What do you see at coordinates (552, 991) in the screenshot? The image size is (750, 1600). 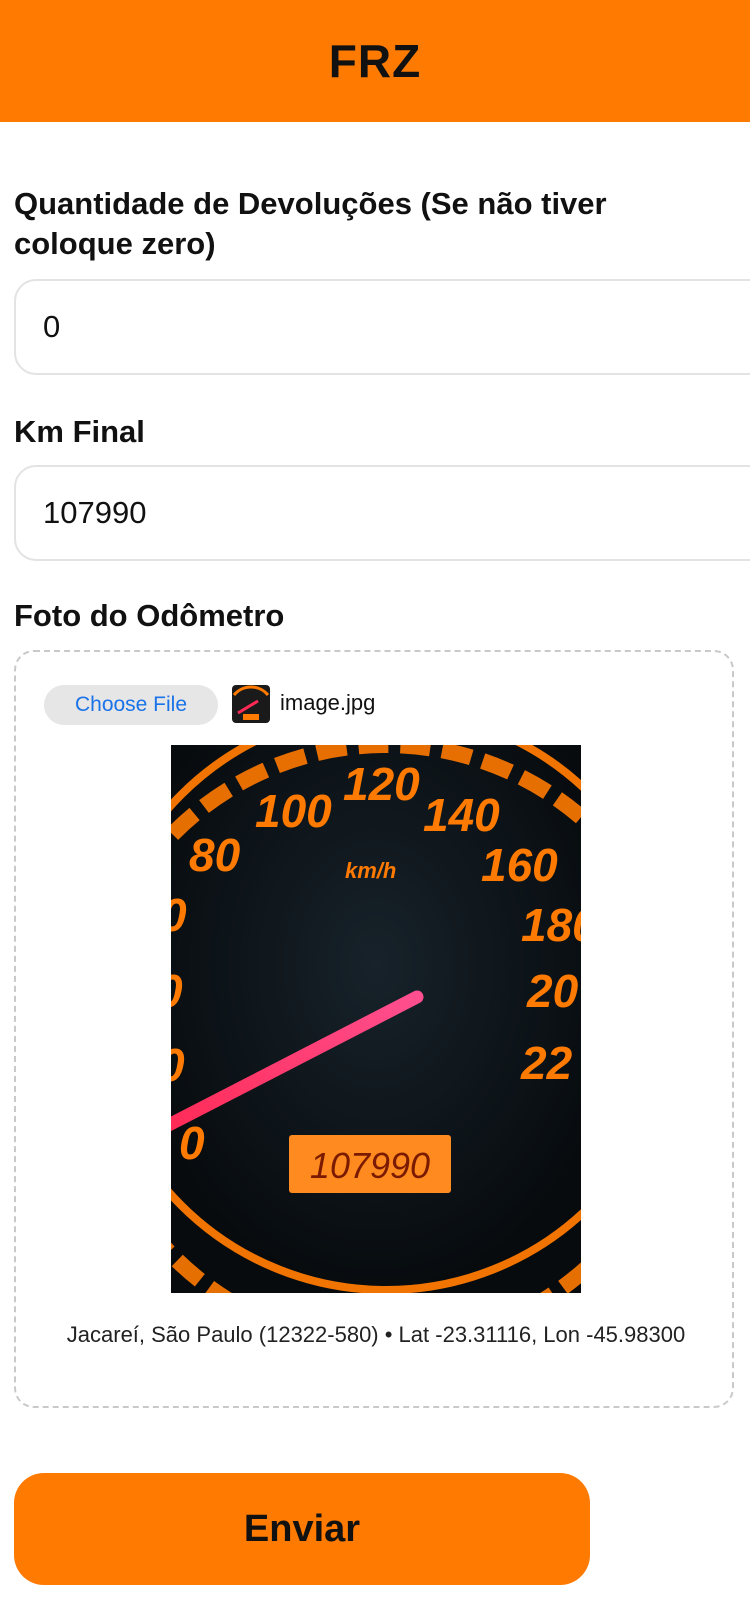 I see `speed-label-200: 20` at bounding box center [552, 991].